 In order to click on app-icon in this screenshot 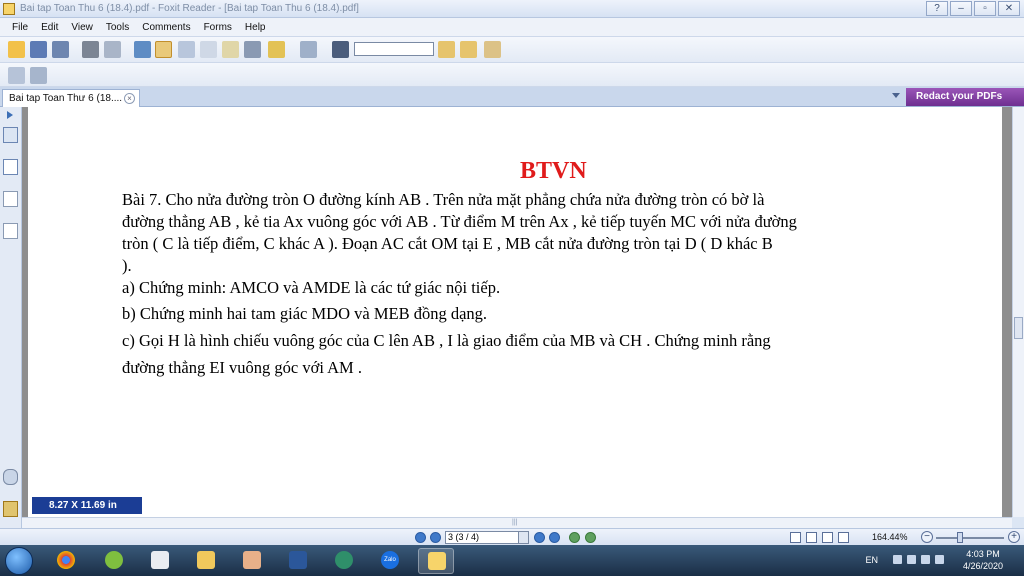, I will do `click(114, 560)`.